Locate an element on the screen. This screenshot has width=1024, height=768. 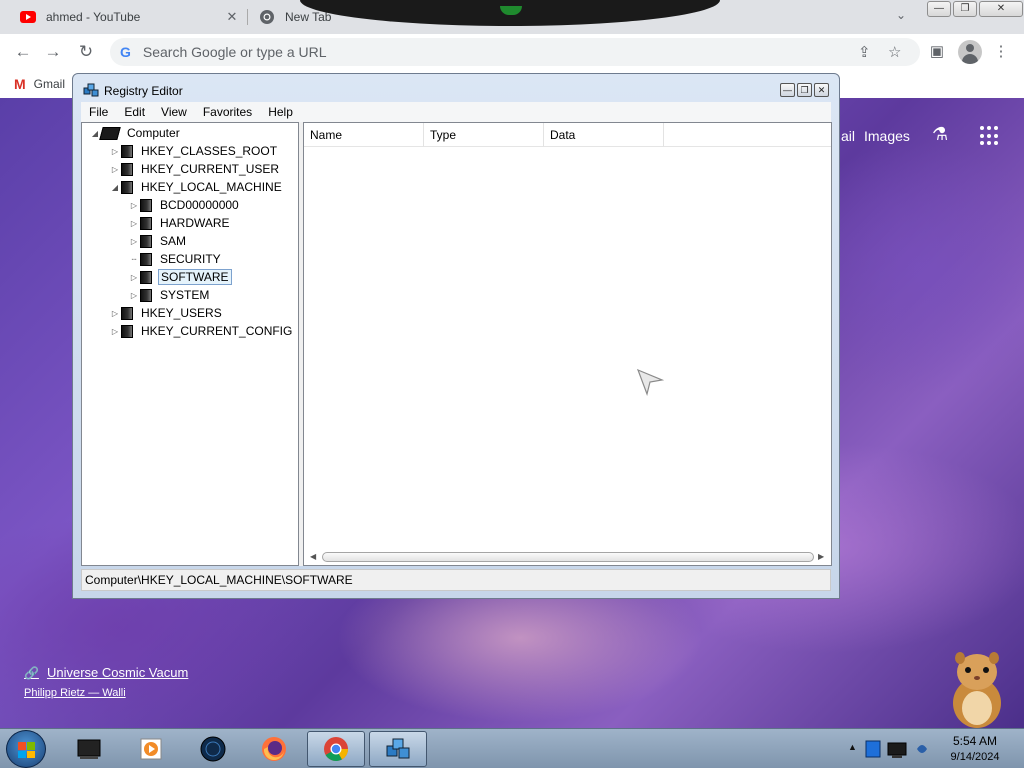
apps-grid-icon is located at coordinates (990, 136).